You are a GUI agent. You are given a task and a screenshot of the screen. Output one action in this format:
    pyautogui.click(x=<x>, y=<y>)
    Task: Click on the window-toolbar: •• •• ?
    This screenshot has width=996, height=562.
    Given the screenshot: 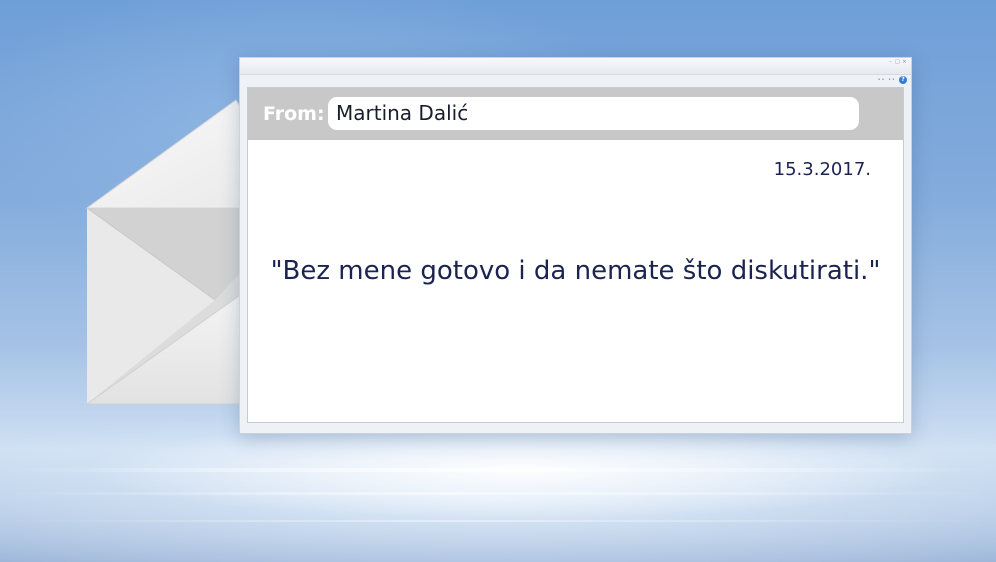 What is the action you would take?
    pyautogui.click(x=575, y=81)
    